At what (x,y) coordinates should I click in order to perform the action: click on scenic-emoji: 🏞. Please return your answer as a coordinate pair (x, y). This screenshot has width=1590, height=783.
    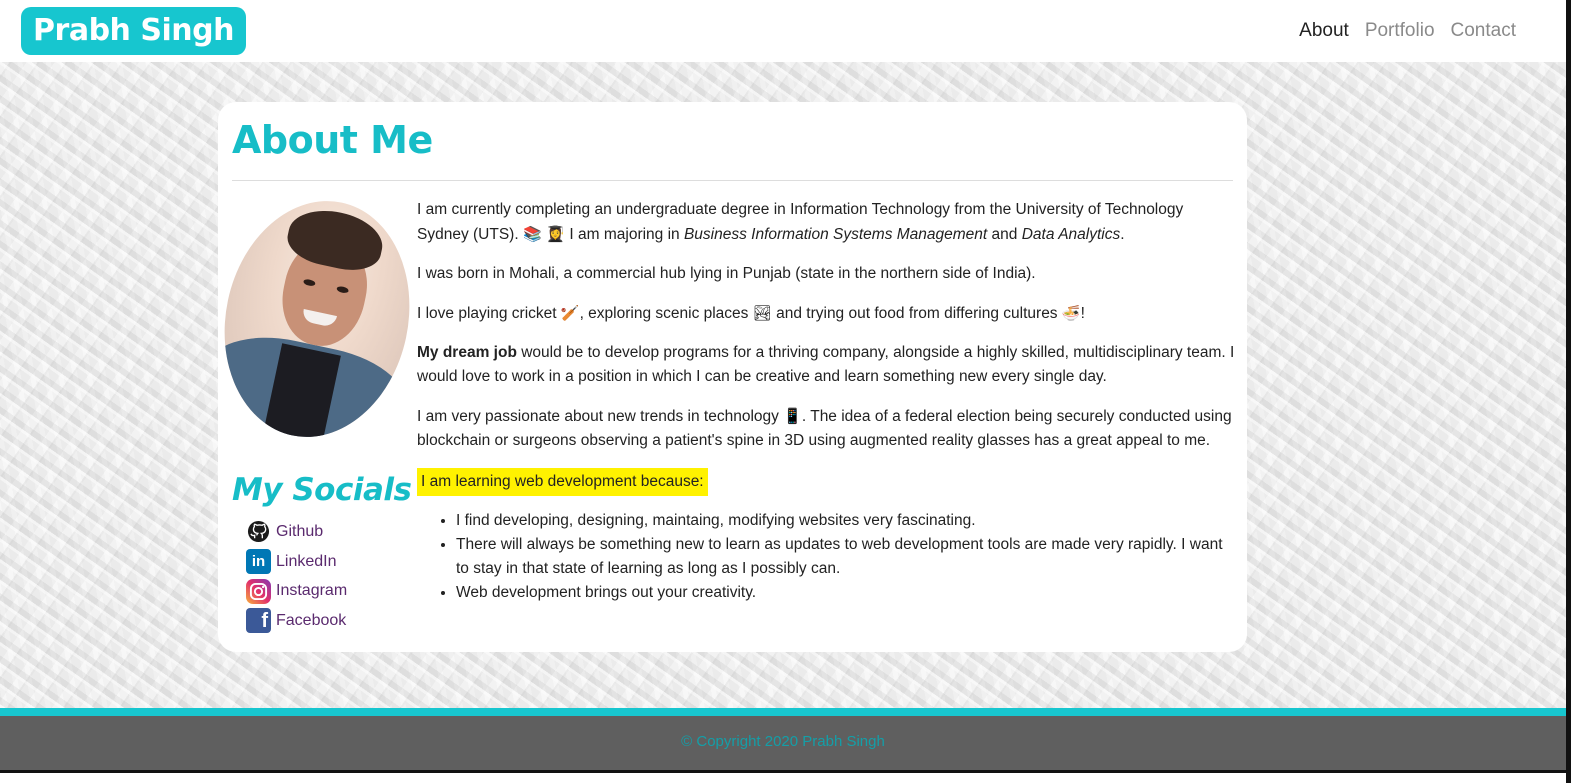
    Looking at the image, I should click on (762, 313).